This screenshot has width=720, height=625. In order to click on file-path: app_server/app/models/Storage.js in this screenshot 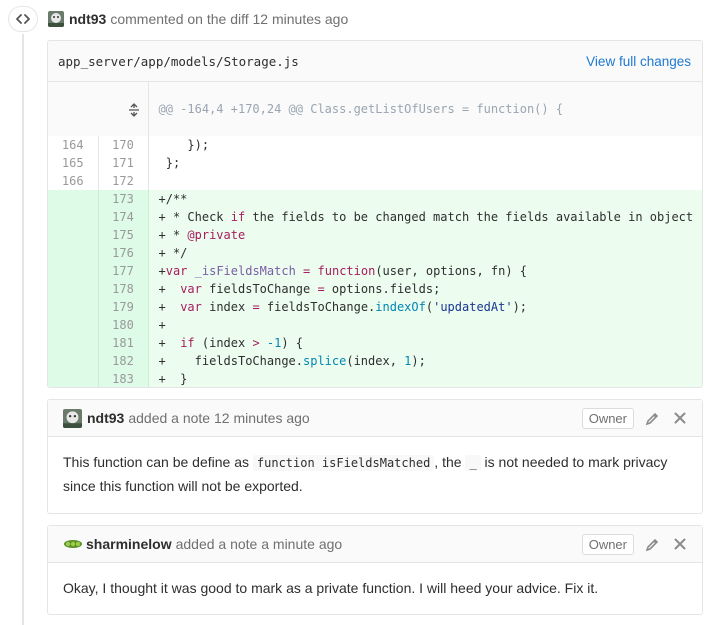, I will do `click(178, 61)`.